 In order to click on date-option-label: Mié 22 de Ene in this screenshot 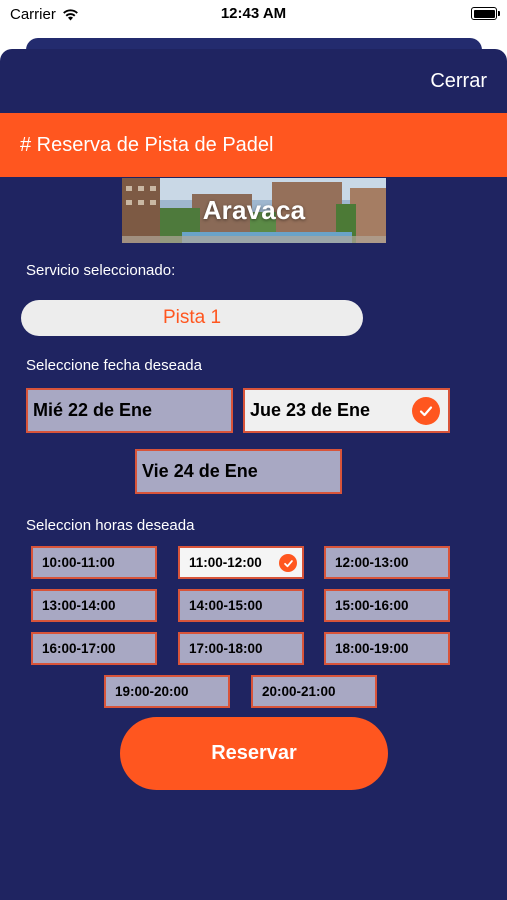, I will do `click(93, 410)`.